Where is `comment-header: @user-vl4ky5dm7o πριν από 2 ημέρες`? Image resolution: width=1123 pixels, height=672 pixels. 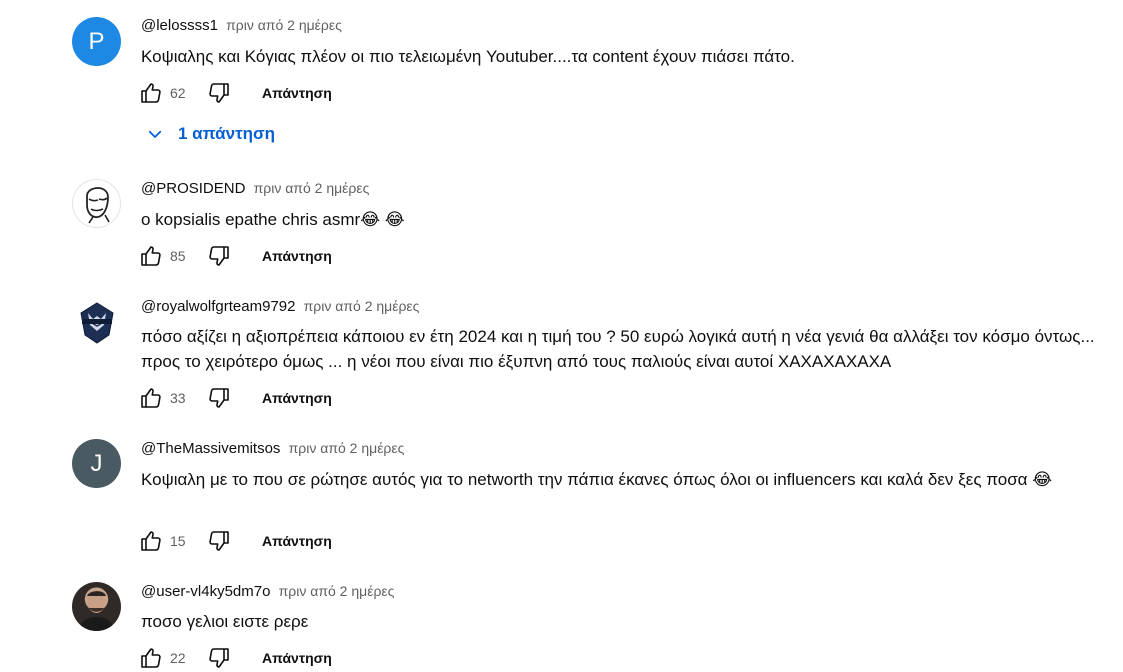 comment-header: @user-vl4ky5dm7o πριν από 2 ημέρες is located at coordinates (267, 591).